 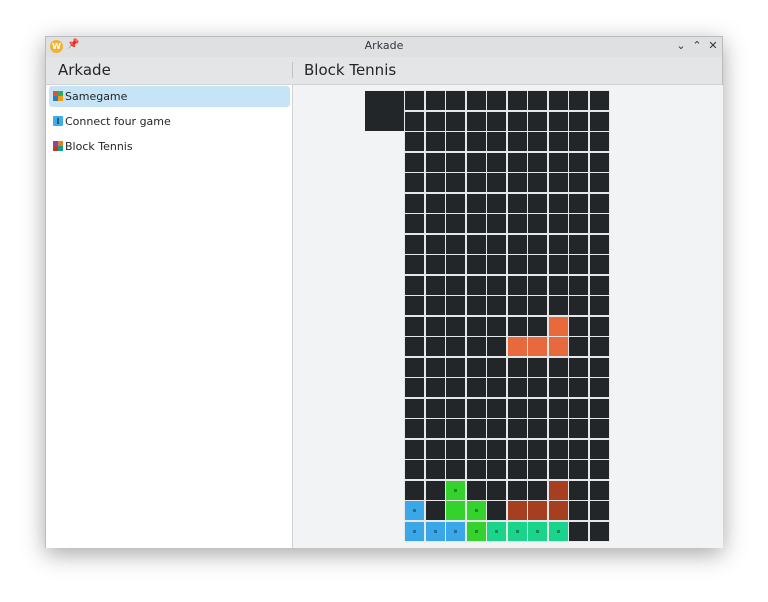 What do you see at coordinates (697, 46) in the screenshot?
I see `maximize-button: ⌃` at bounding box center [697, 46].